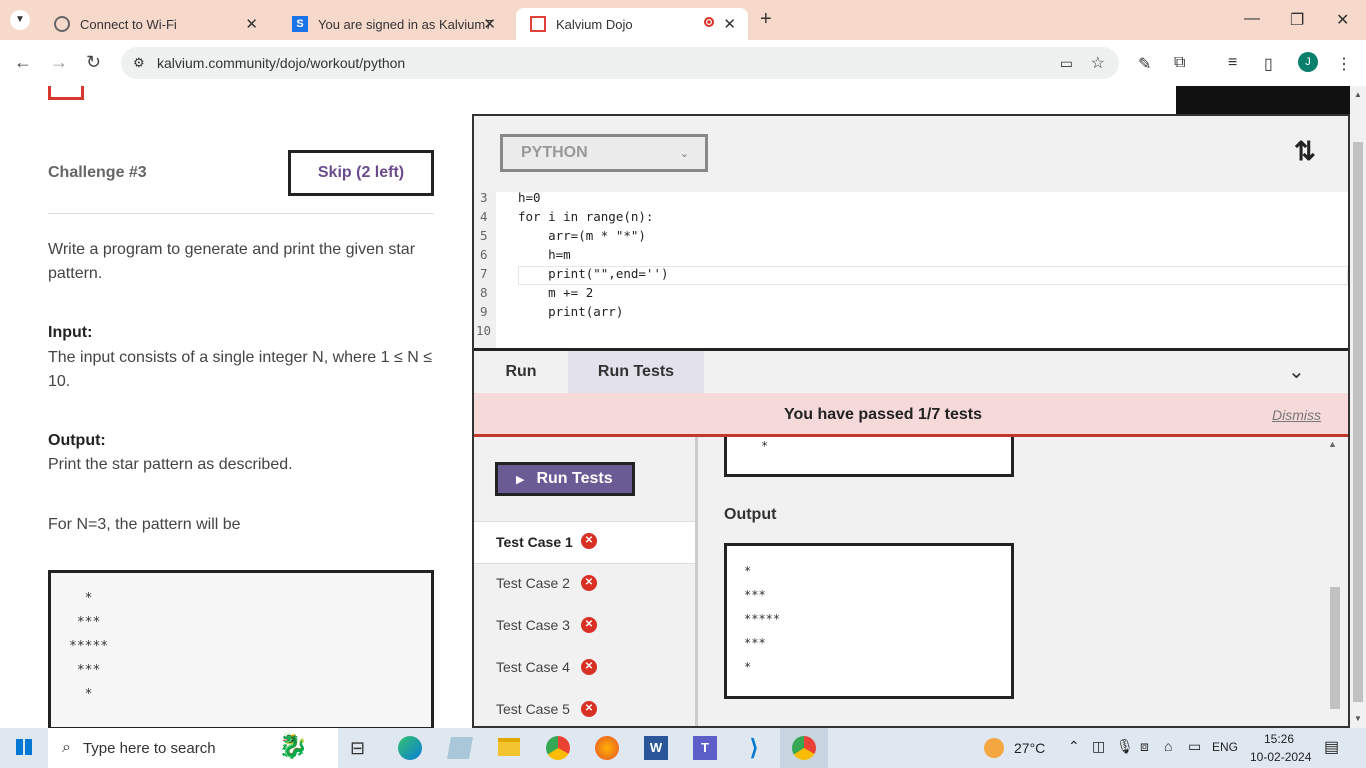 This screenshot has width=1366, height=768. I want to click on clock-date: 10-02-2024, so click(1280, 757).